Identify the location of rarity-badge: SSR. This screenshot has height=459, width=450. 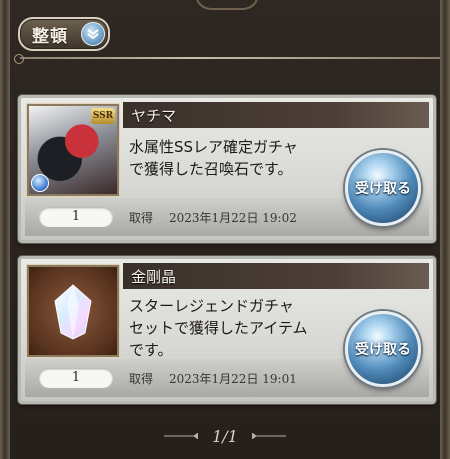
(103, 116).